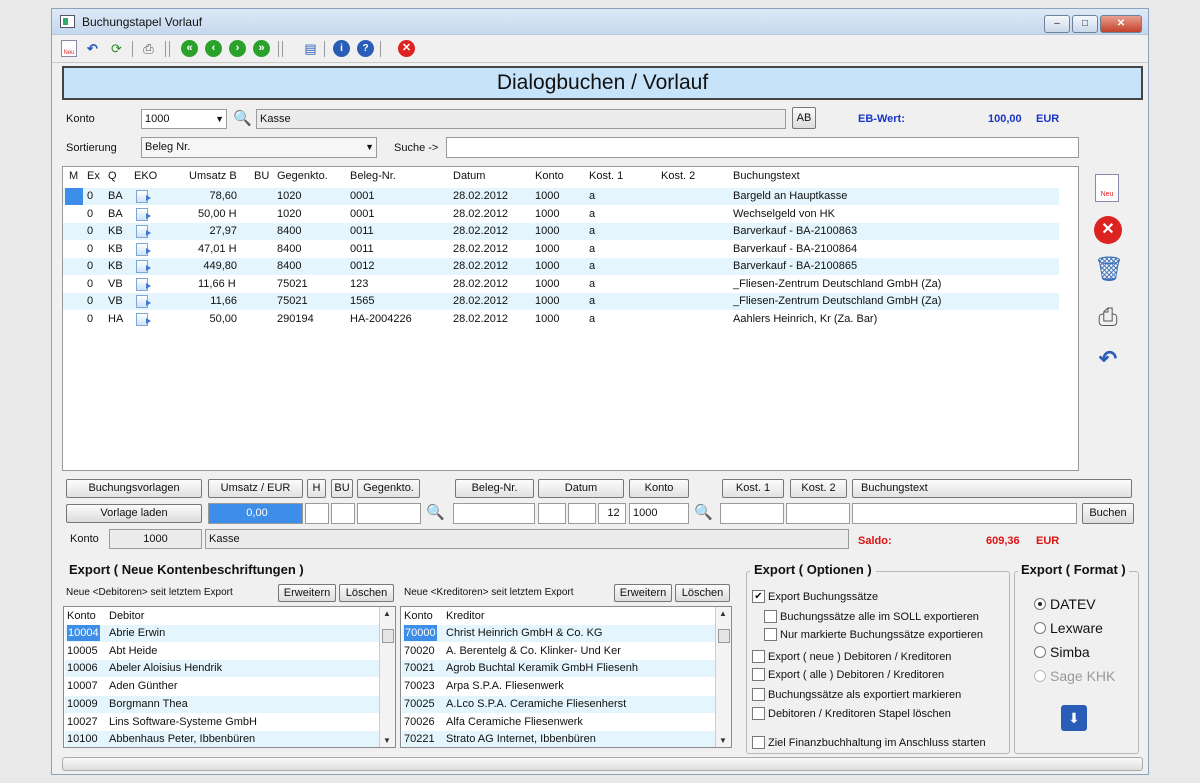 This screenshot has width=1200, height=783. I want to click on scroll-down-icon: ▼, so click(723, 740).